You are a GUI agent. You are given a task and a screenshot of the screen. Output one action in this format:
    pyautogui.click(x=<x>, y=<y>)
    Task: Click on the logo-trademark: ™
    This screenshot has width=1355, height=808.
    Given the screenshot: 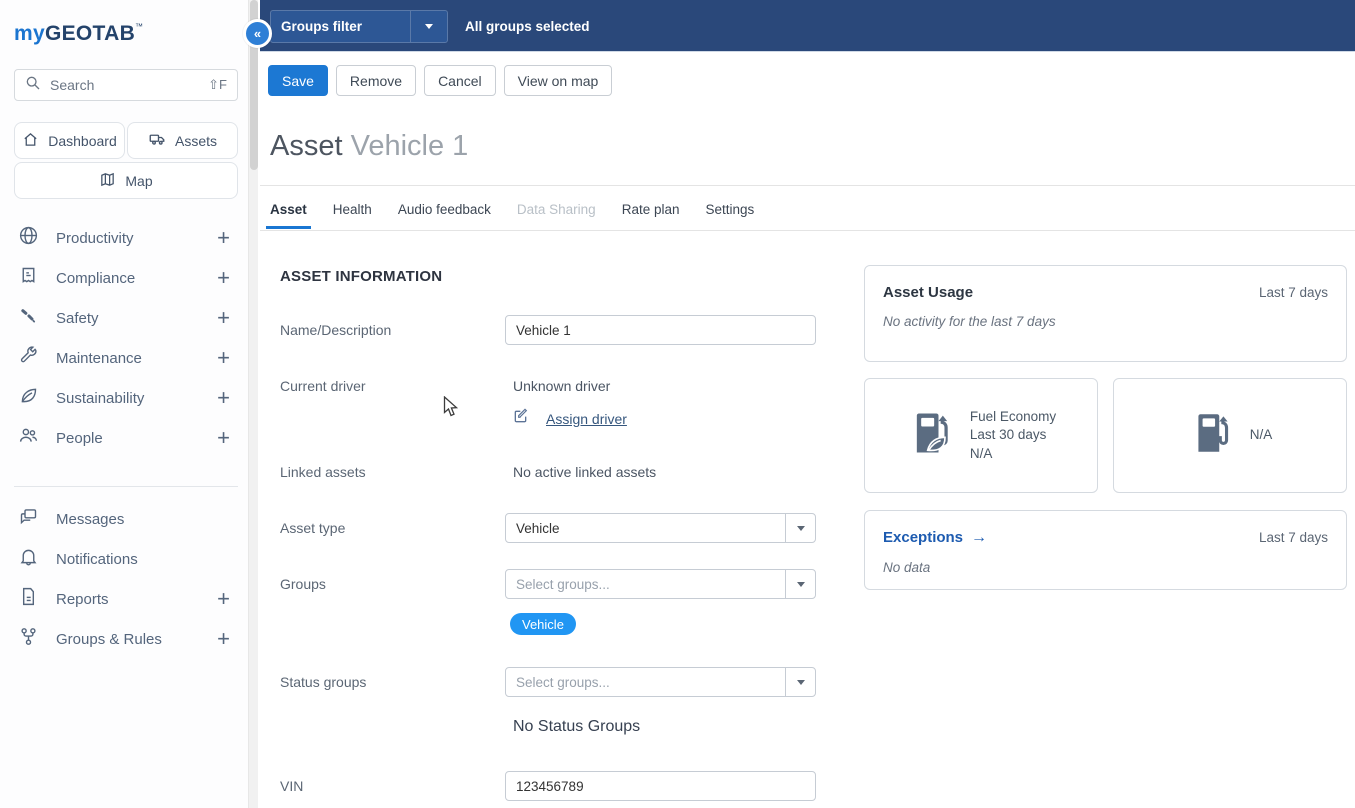 What is the action you would take?
    pyautogui.click(x=139, y=26)
    